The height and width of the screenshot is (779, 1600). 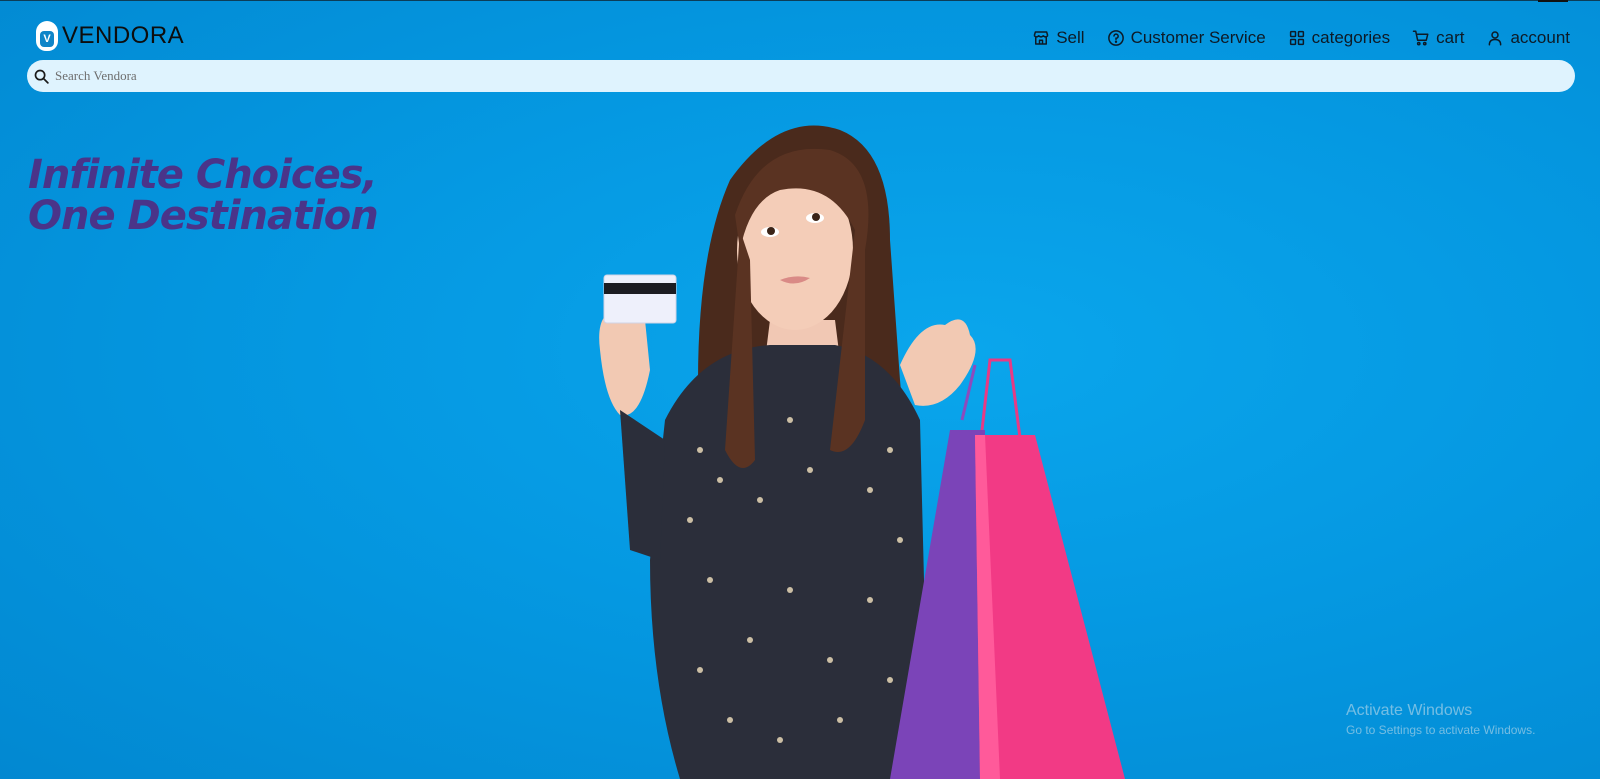 What do you see at coordinates (1540, 37) in the screenshot?
I see `nav-account-label: account` at bounding box center [1540, 37].